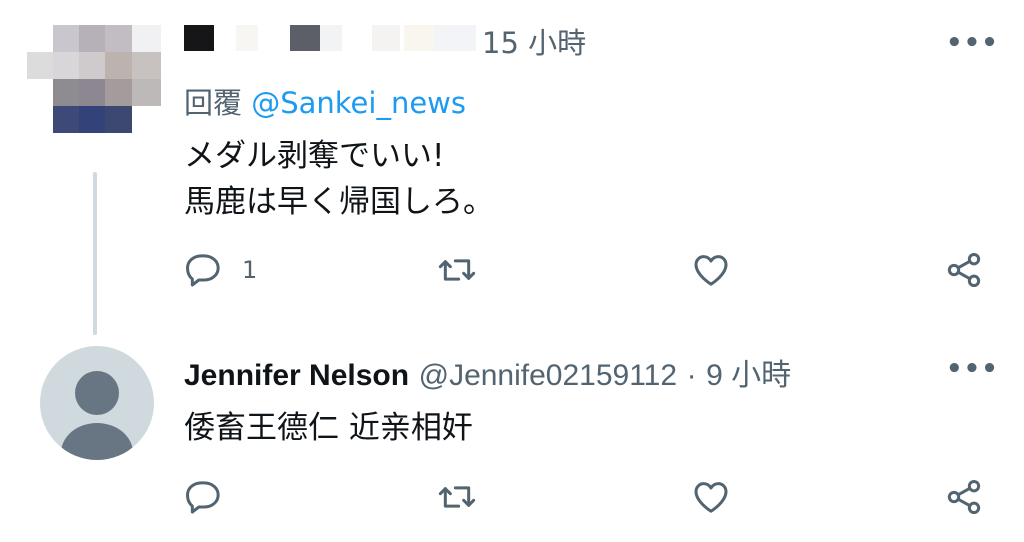  I want to click on default-profile-avatar, so click(97, 403).